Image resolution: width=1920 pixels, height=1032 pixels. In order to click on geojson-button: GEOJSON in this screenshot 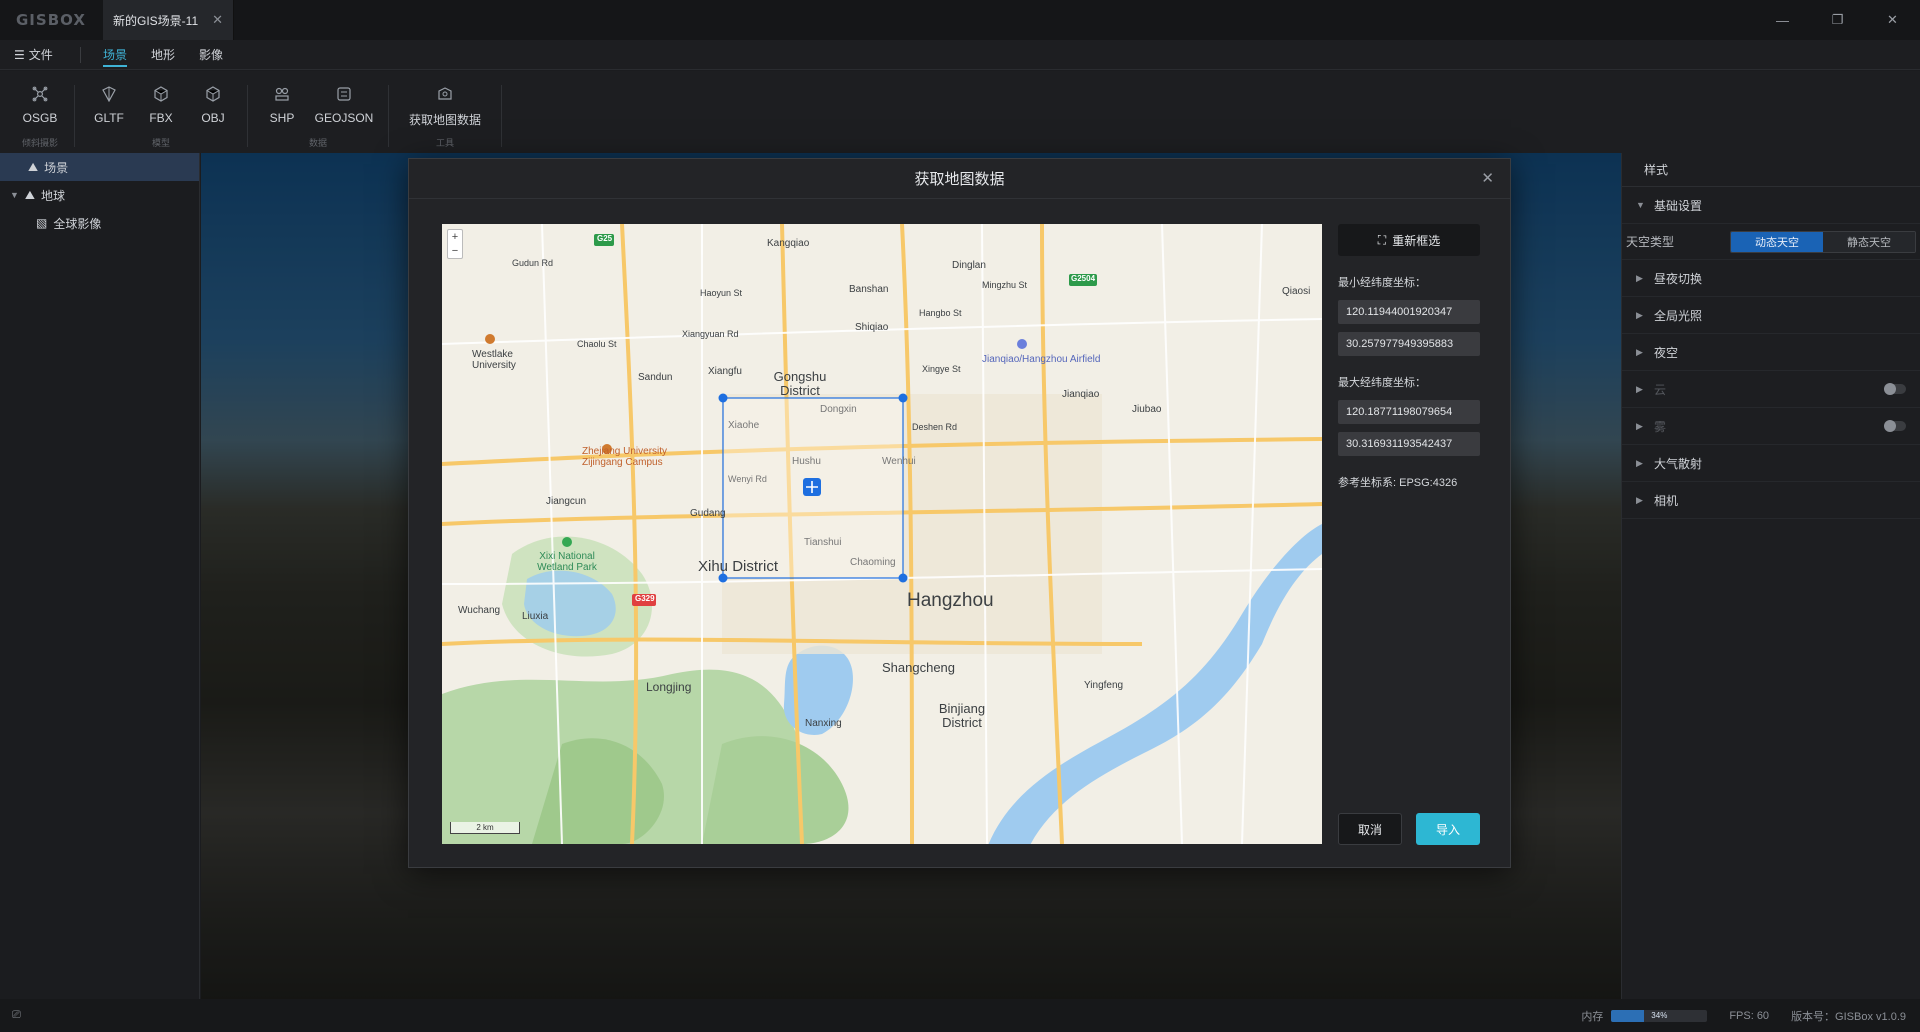, I will do `click(344, 105)`.